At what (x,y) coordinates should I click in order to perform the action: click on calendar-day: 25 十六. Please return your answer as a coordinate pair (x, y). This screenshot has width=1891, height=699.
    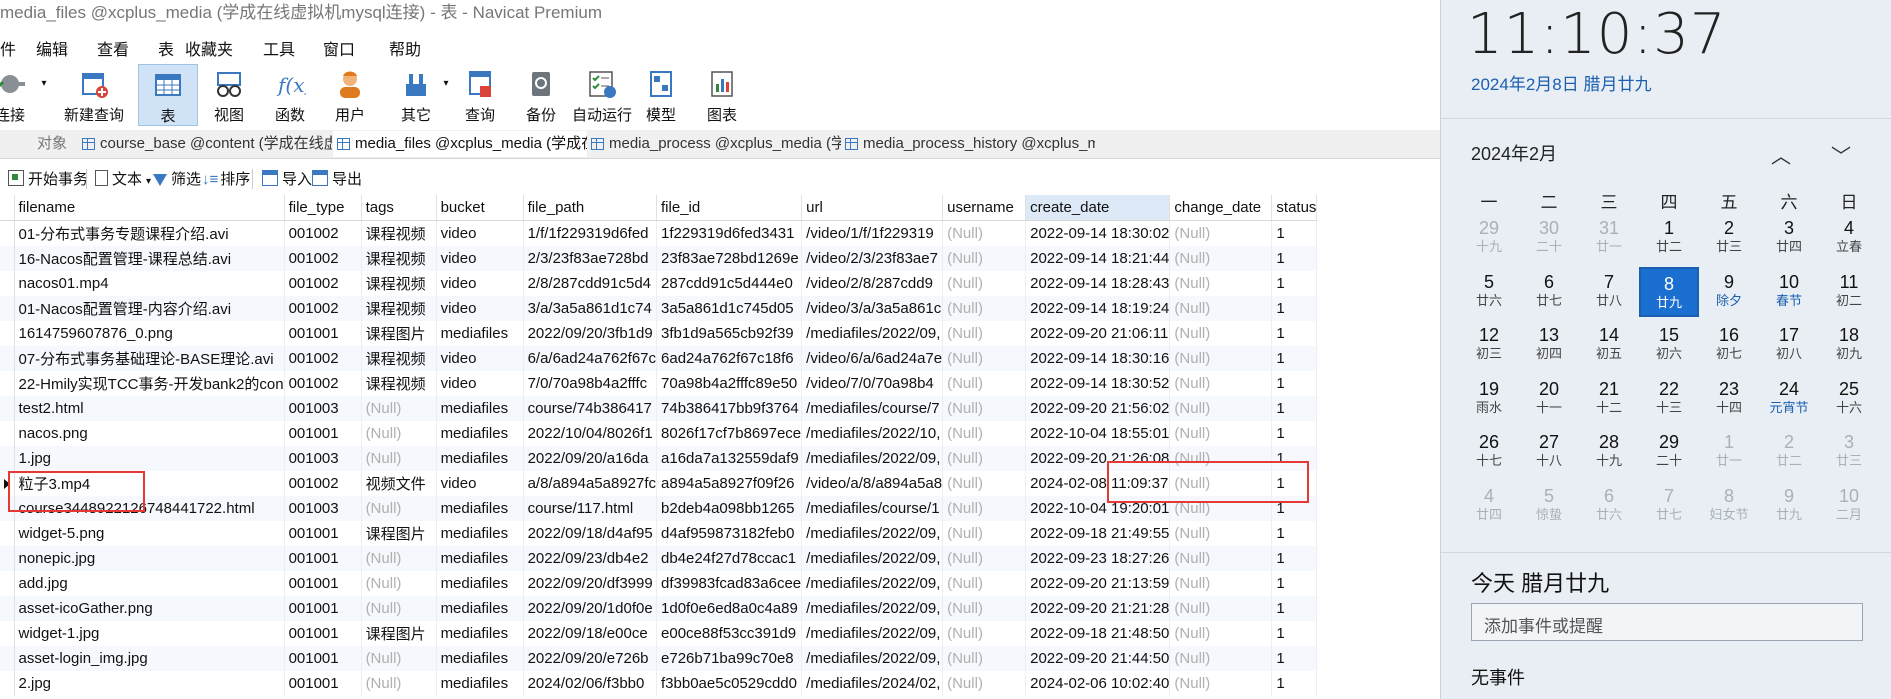
    Looking at the image, I should click on (1849, 399).